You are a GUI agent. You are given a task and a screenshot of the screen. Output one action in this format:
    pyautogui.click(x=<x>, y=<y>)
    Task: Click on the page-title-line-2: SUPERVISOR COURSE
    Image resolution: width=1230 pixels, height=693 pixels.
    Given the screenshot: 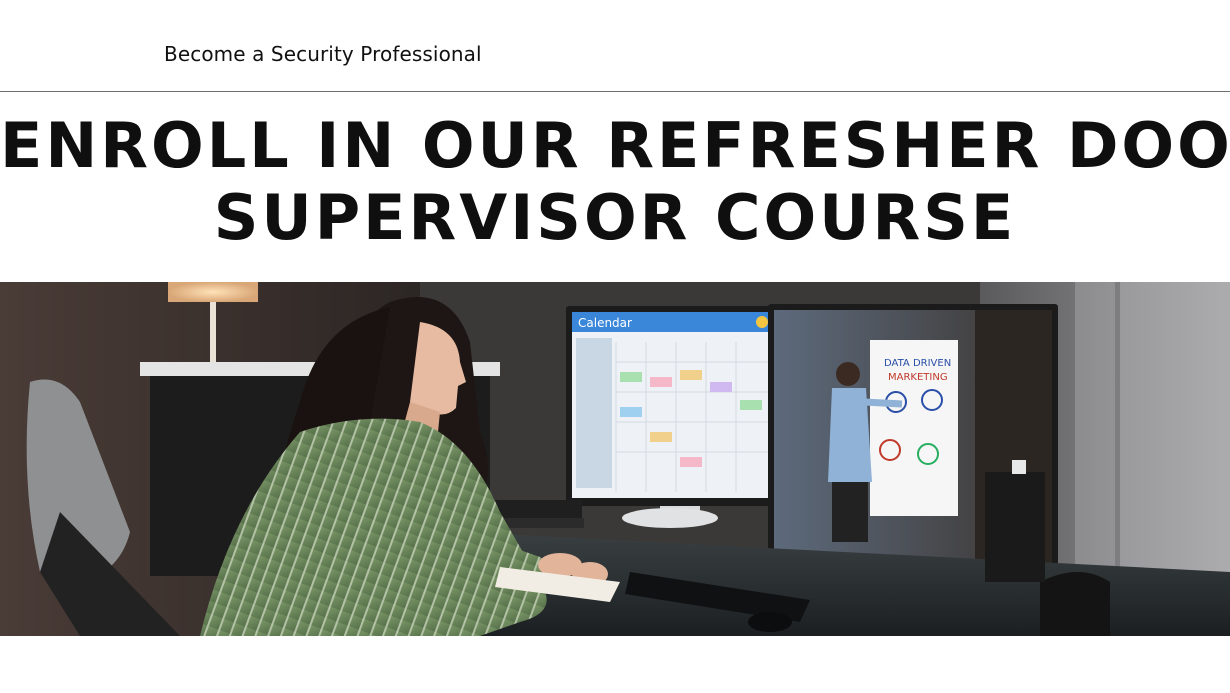 What is the action you would take?
    pyautogui.click(x=615, y=217)
    